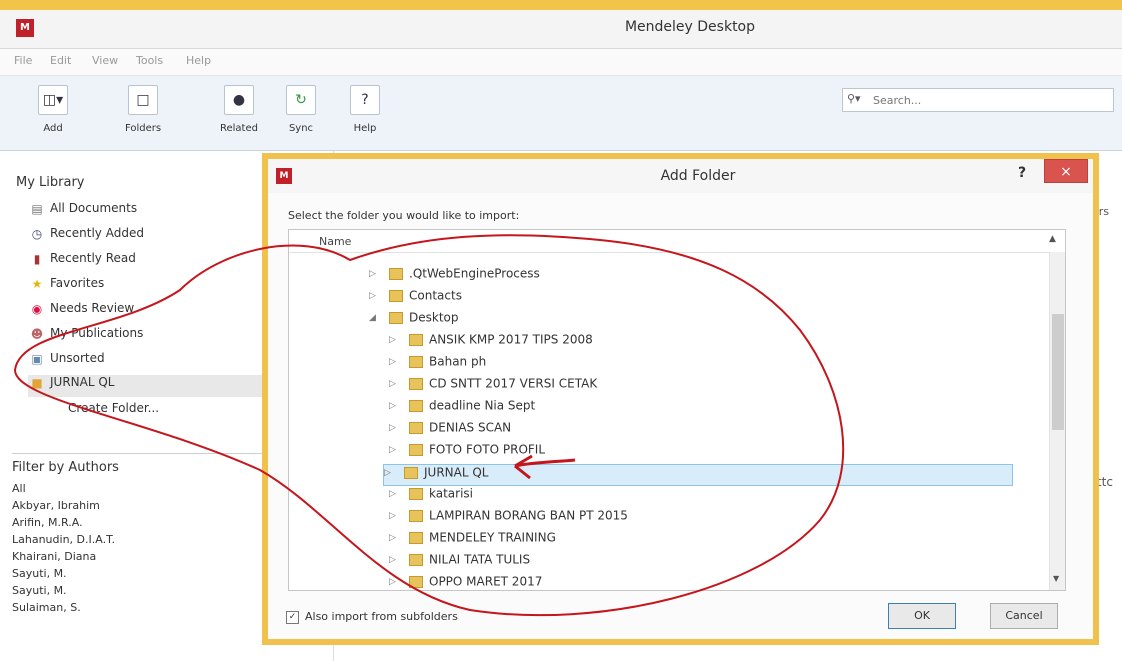 This screenshot has height=661, width=1122. I want to click on folder-icon: ■, so click(37, 382).